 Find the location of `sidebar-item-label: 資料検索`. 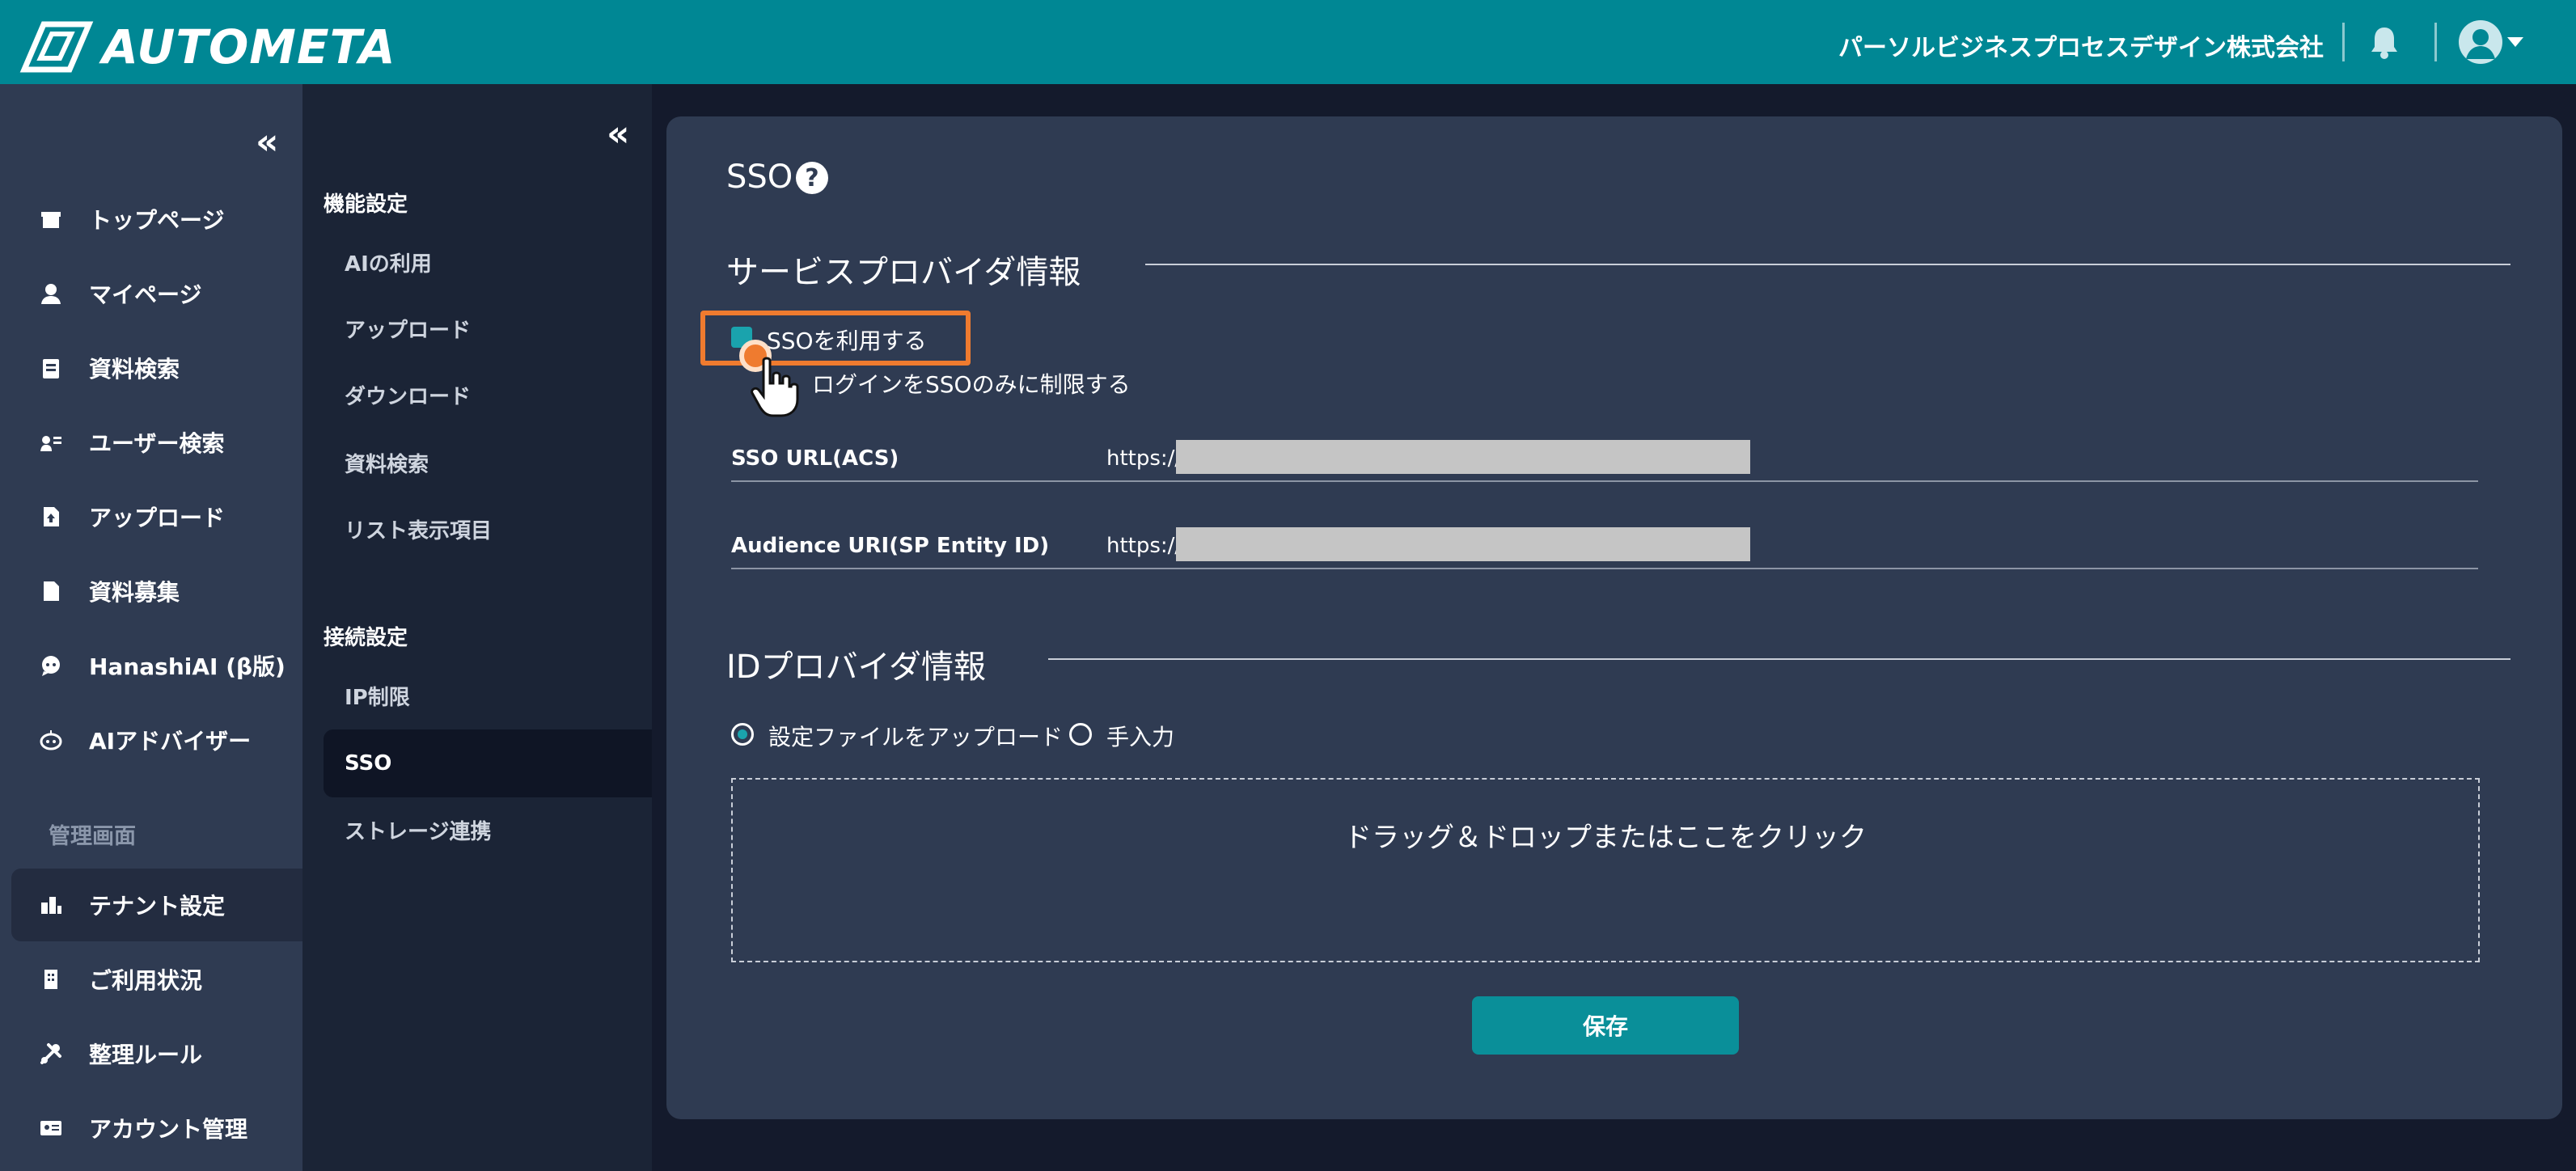

sidebar-item-label: 資料検索 is located at coordinates (134, 369).